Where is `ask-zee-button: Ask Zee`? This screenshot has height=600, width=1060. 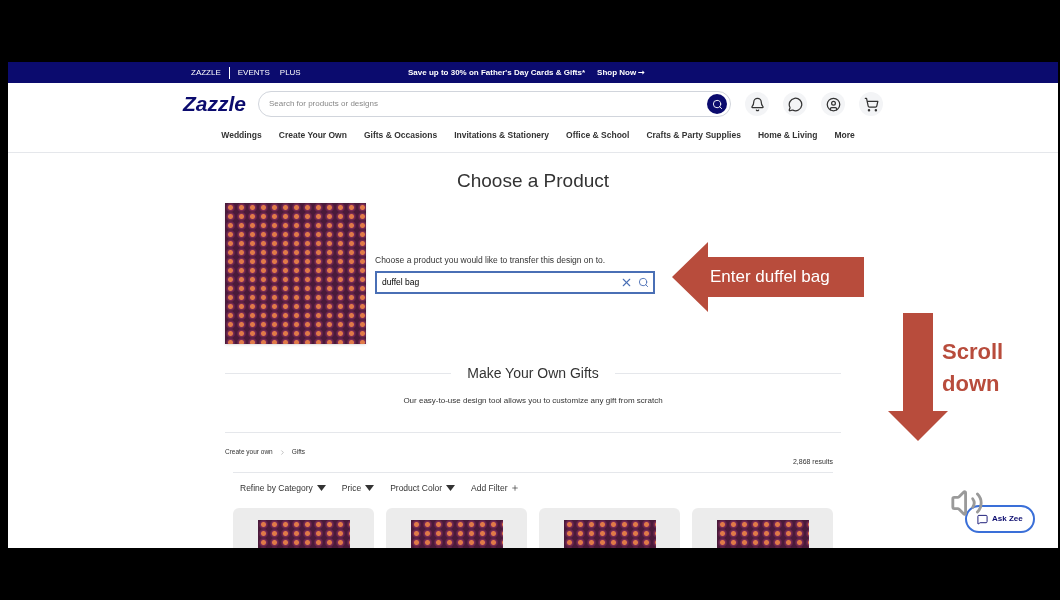 ask-zee-button: Ask Zee is located at coordinates (1000, 519).